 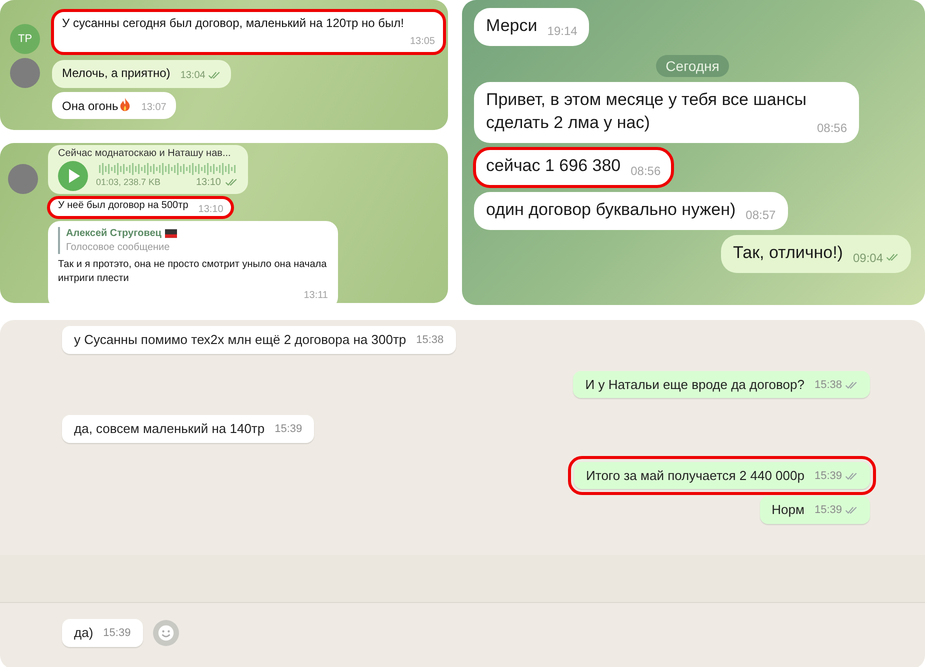 I want to click on message-text: Привет, в этом месяце у тебя все шансы сделать 2 лма у нас), so click(x=646, y=111).